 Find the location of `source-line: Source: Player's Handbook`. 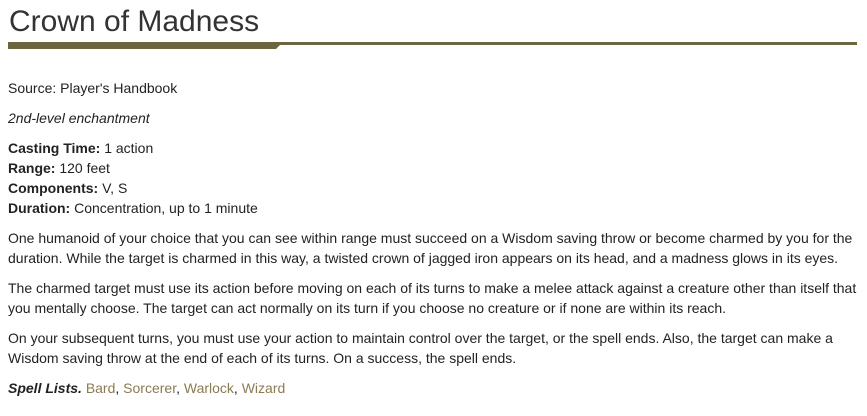

source-line: Source: Player's Handbook is located at coordinates (93, 88).